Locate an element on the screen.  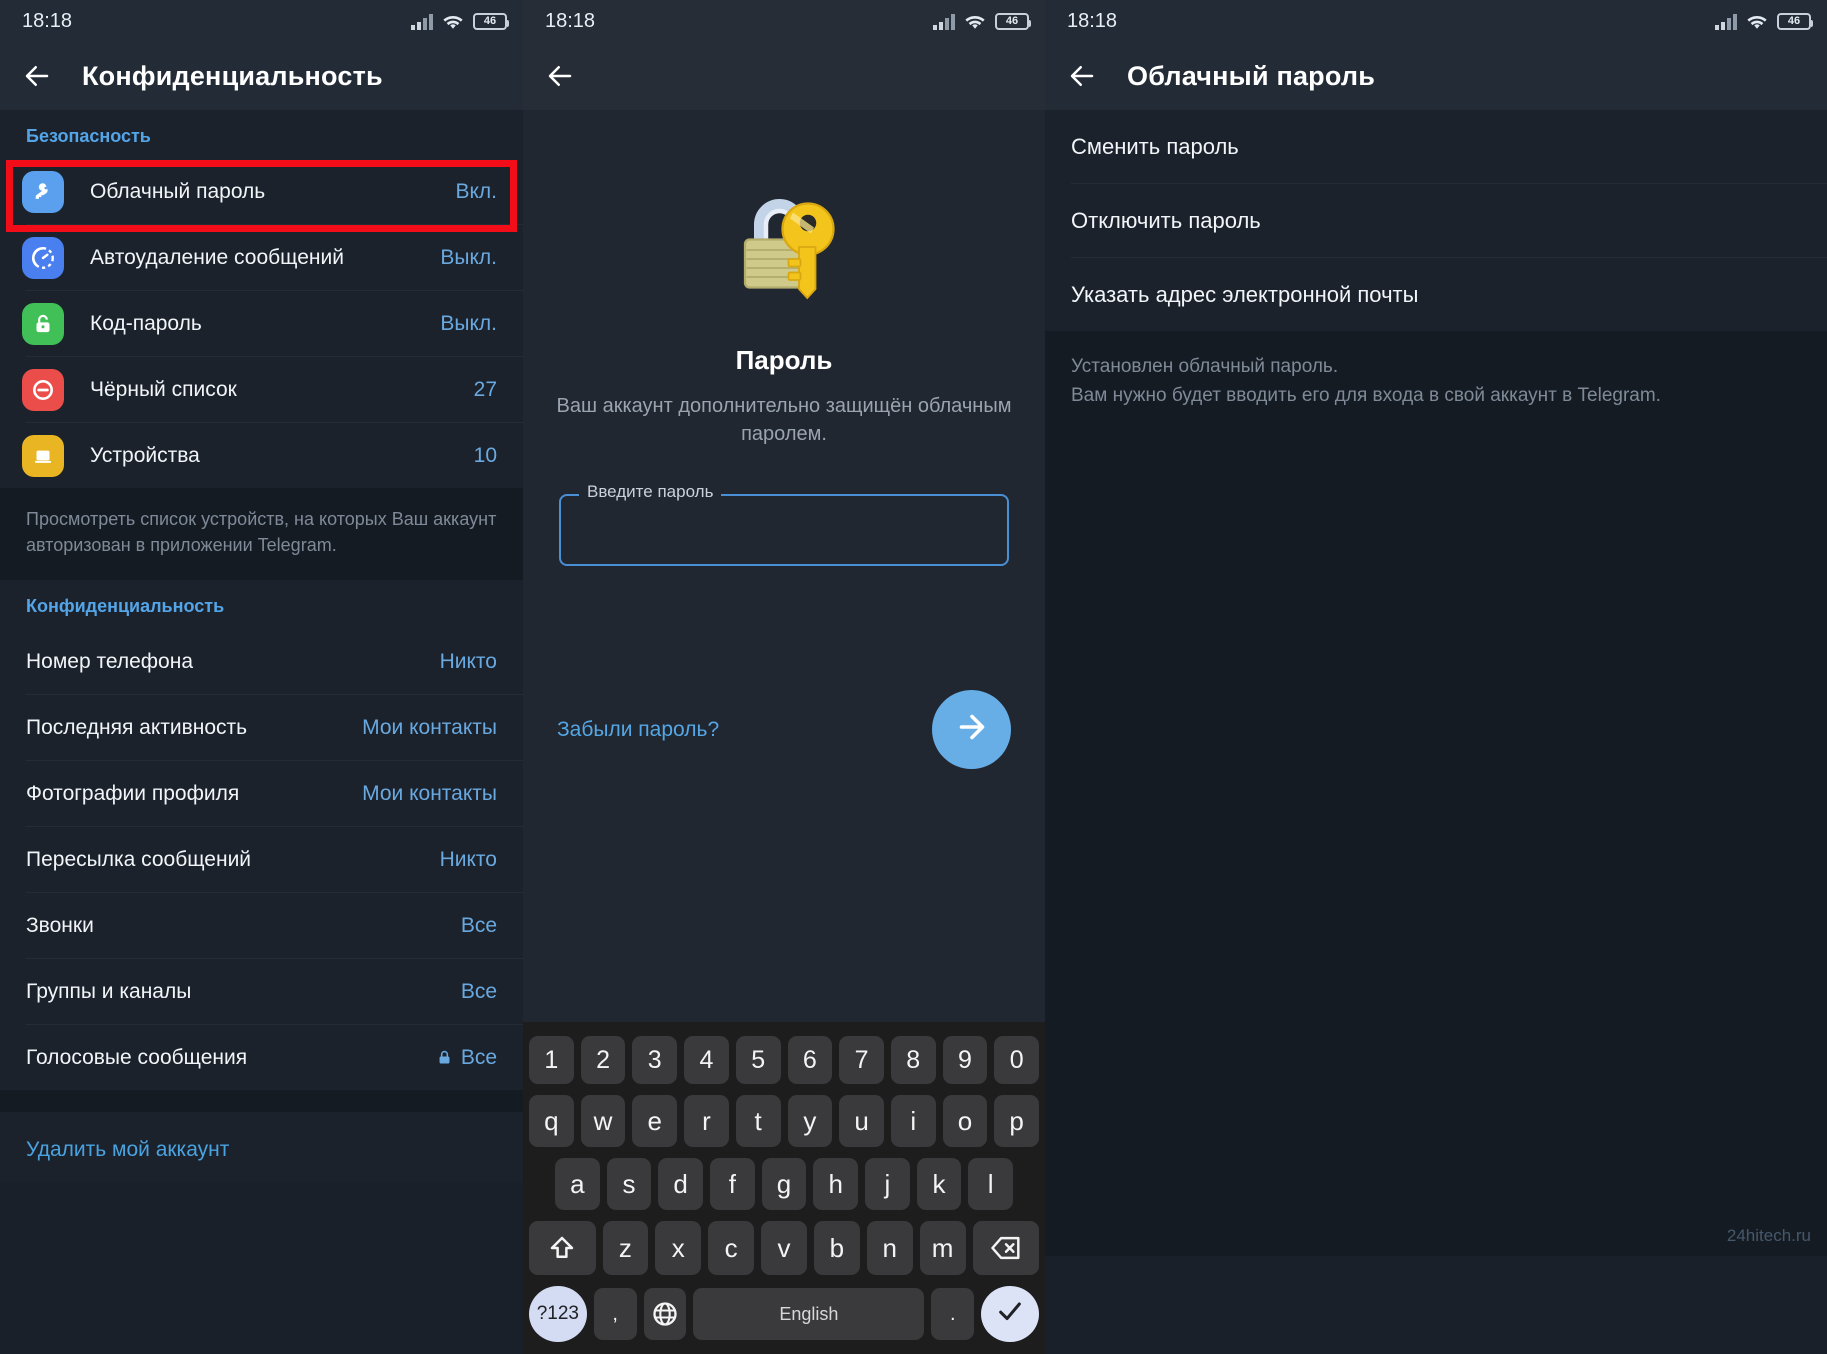
globe-icon is located at coordinates (665, 1314).